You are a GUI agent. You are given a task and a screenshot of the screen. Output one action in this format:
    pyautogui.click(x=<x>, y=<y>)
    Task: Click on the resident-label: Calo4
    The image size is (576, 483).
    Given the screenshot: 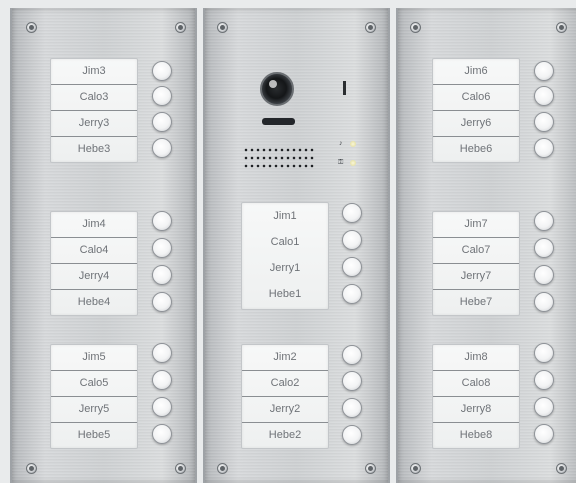 What is the action you would take?
    pyautogui.click(x=94, y=251)
    